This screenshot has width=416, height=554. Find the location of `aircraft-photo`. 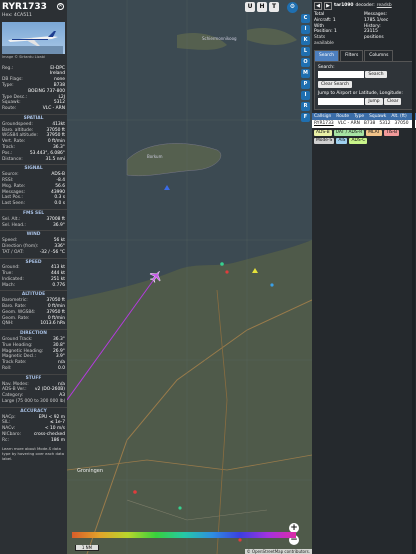

aircraft-photo is located at coordinates (33, 37).